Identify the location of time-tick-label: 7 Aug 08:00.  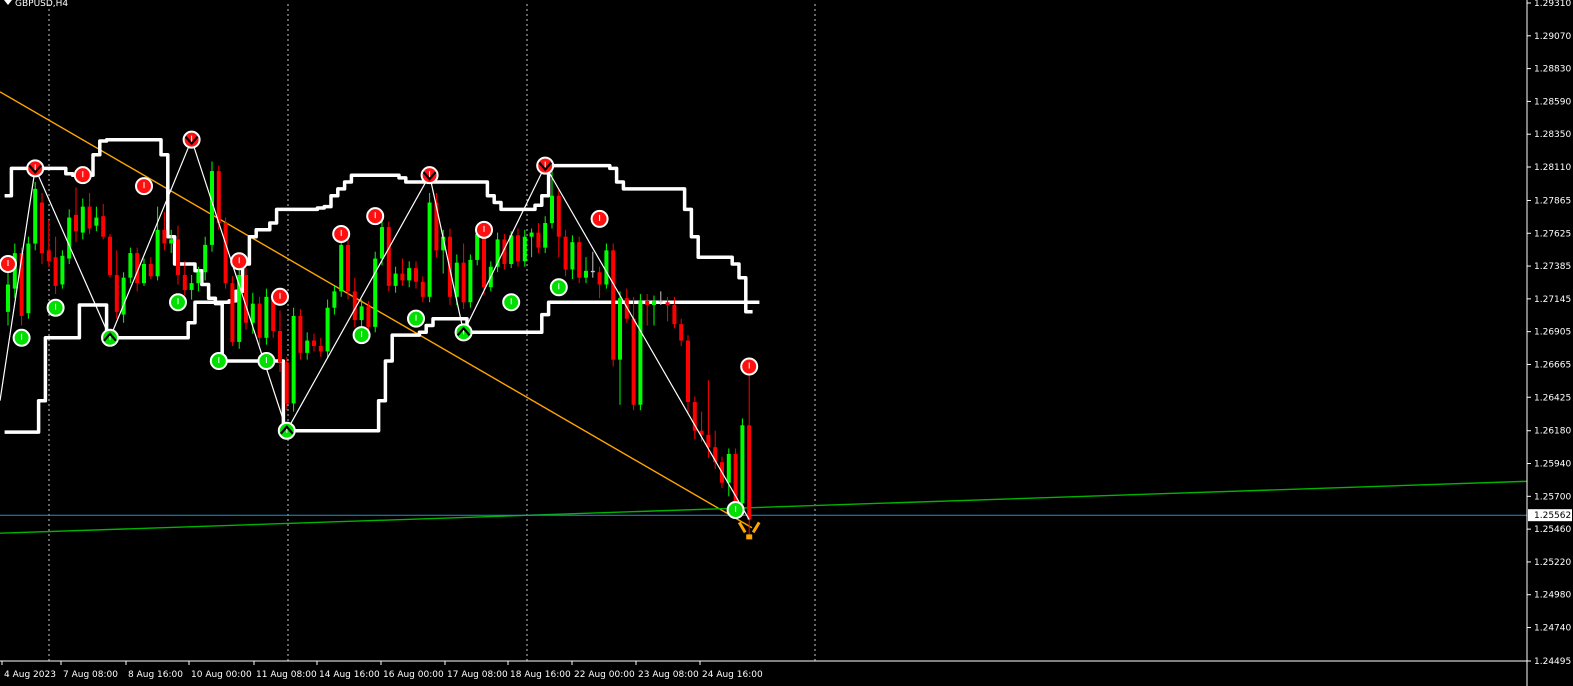
(90, 675).